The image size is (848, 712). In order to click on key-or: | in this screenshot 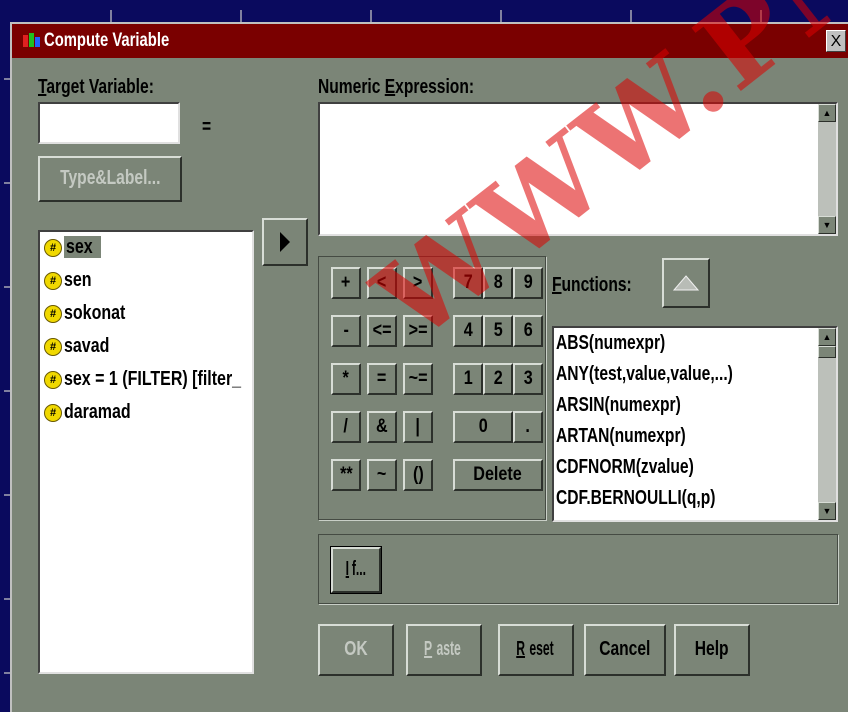, I will do `click(418, 427)`.